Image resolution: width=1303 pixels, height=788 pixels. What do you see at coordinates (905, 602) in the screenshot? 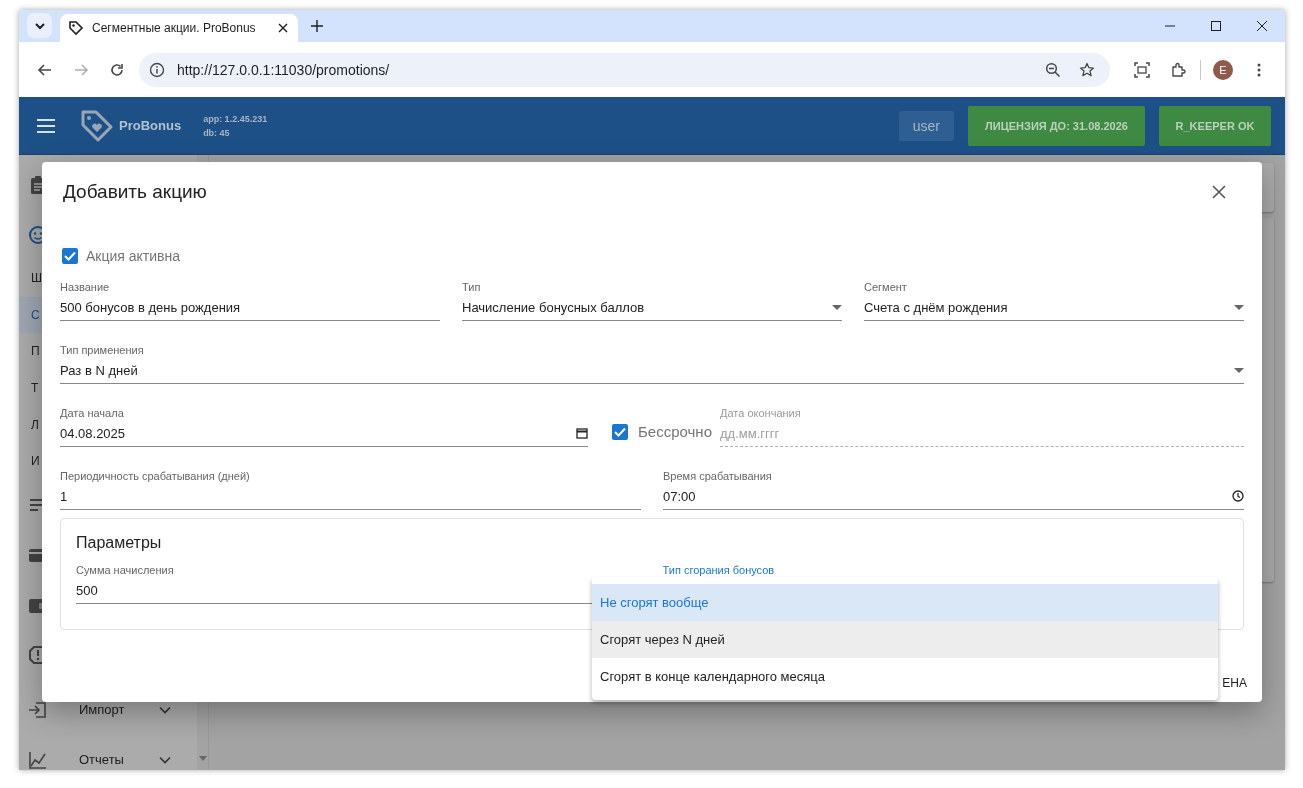
I see `menu-option: Не сгорят вообще` at bounding box center [905, 602].